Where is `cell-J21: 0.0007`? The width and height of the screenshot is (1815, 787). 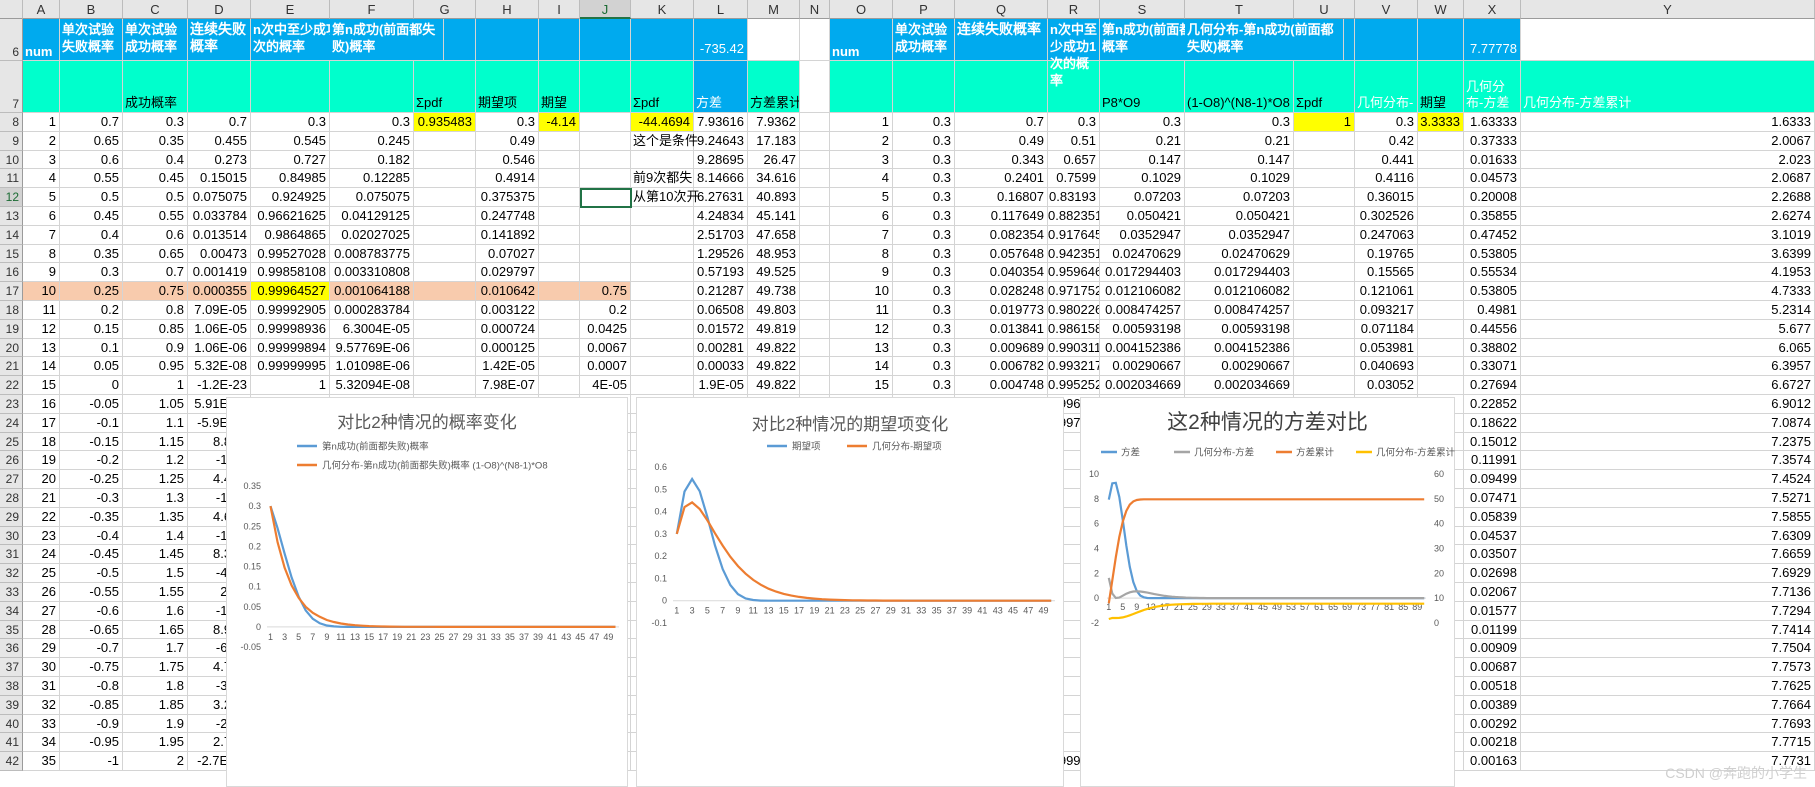
cell-J21: 0.0007 is located at coordinates (605, 367).